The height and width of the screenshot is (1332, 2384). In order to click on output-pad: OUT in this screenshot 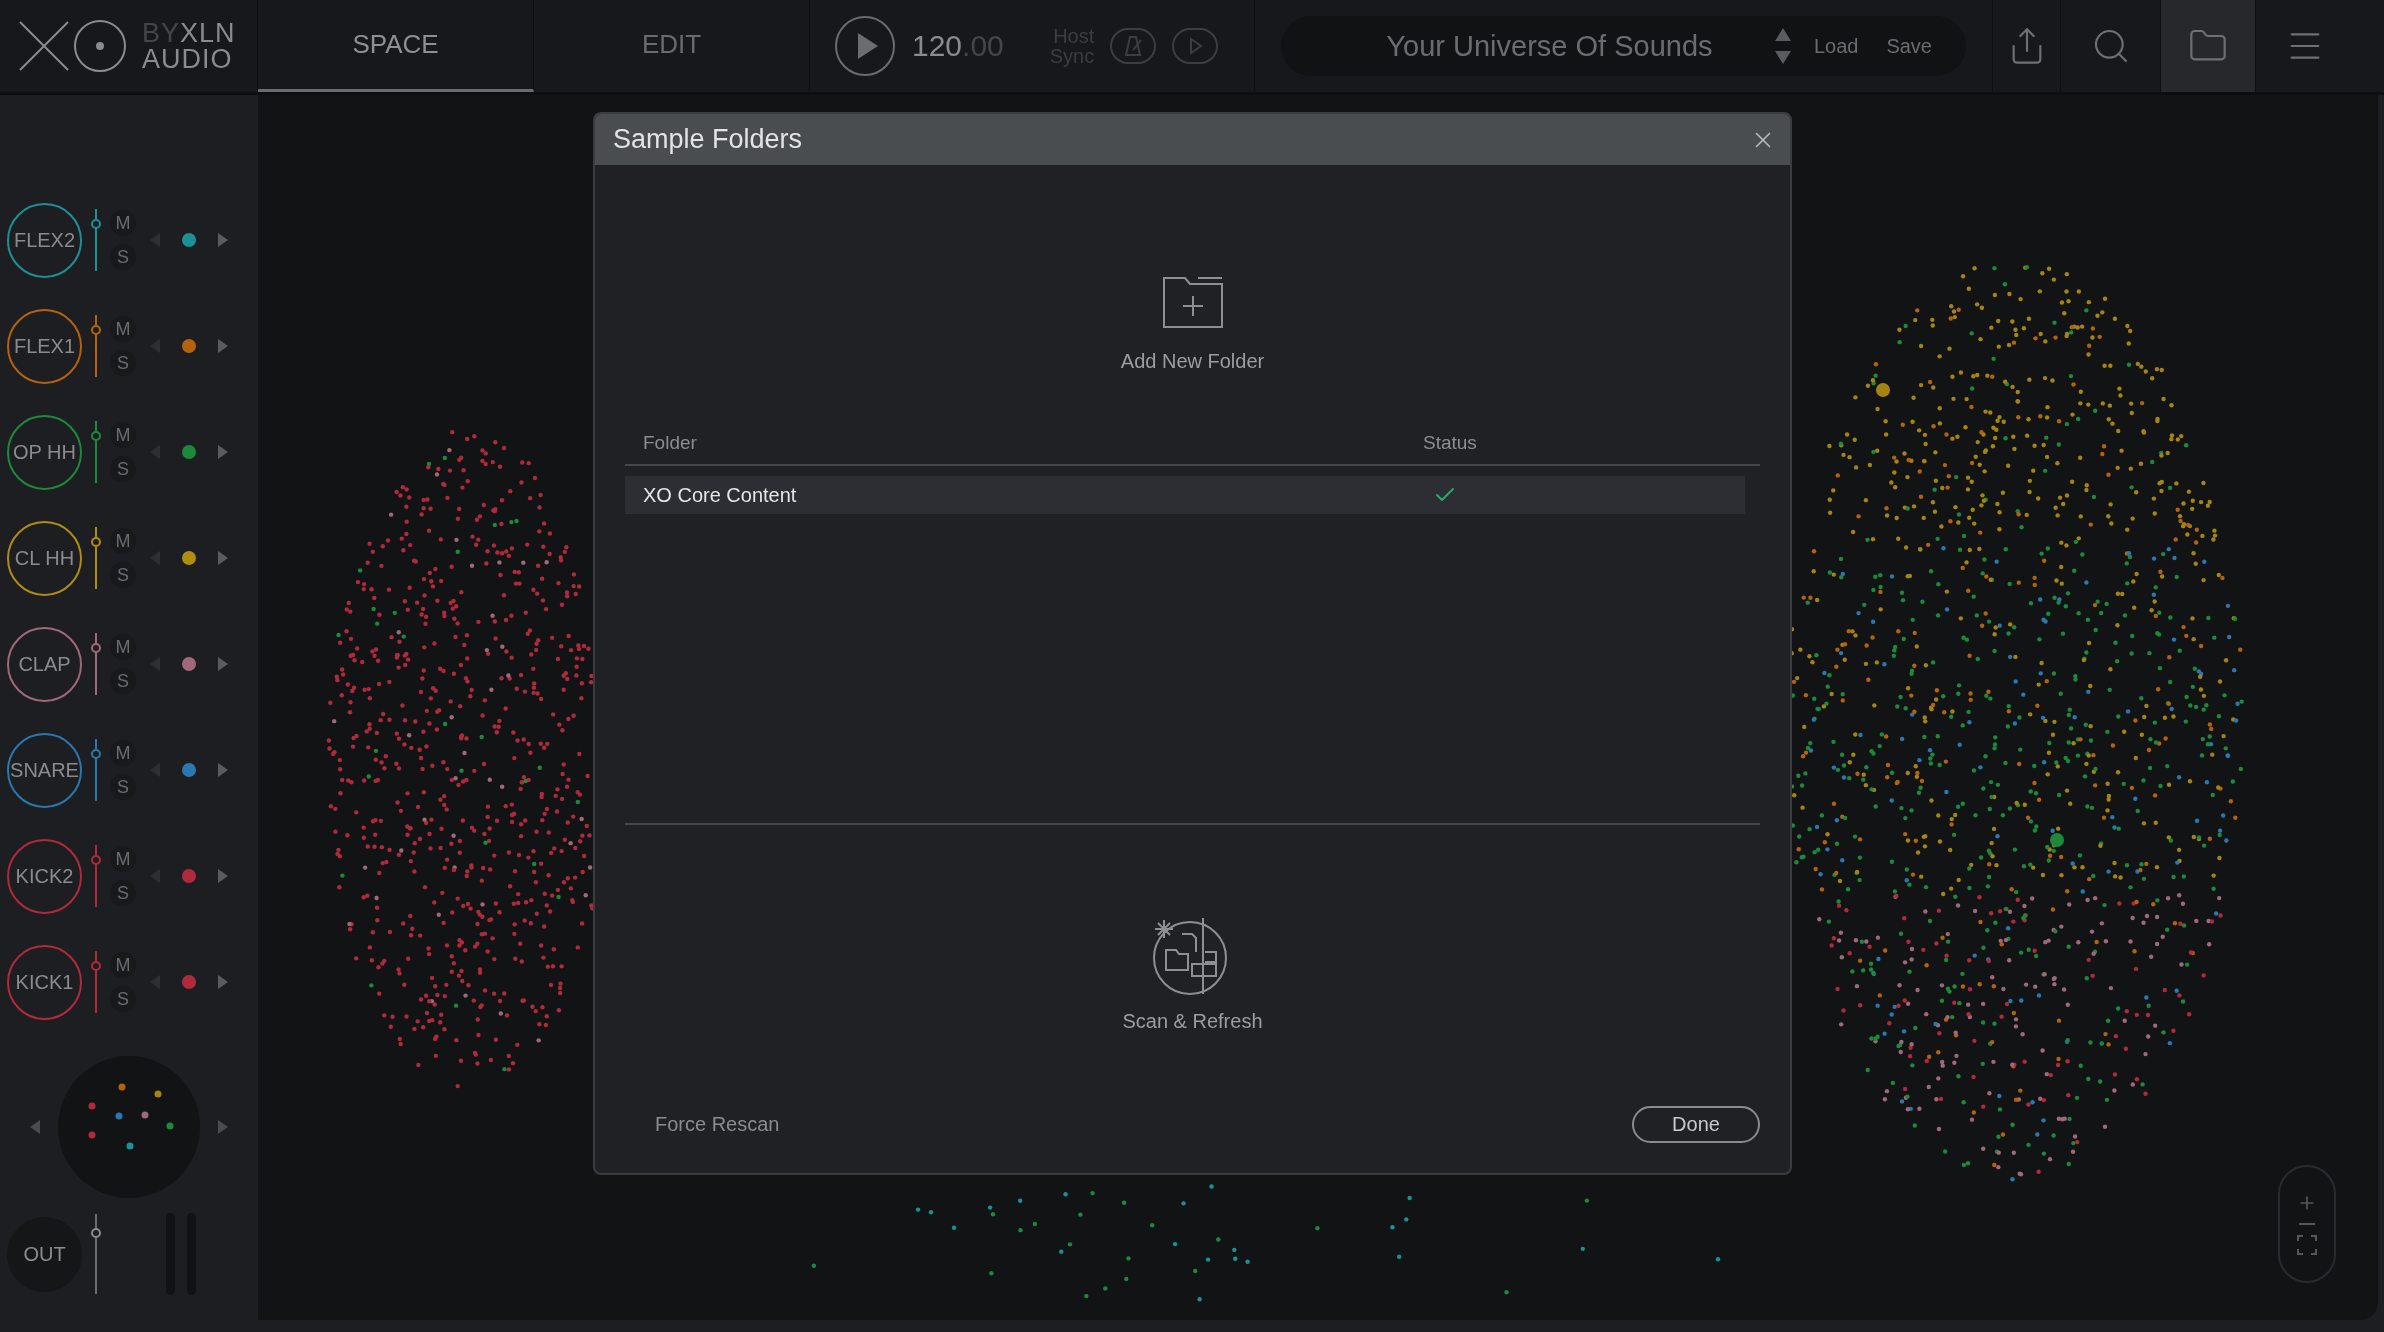, I will do `click(44, 1254)`.